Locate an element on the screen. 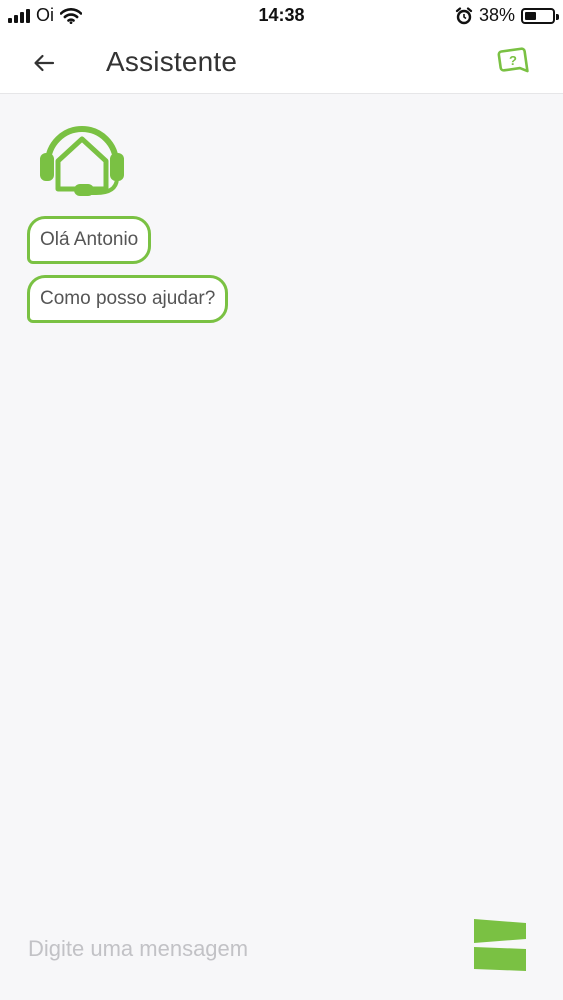 The width and height of the screenshot is (563, 1000). send-button is located at coordinates (500, 944).